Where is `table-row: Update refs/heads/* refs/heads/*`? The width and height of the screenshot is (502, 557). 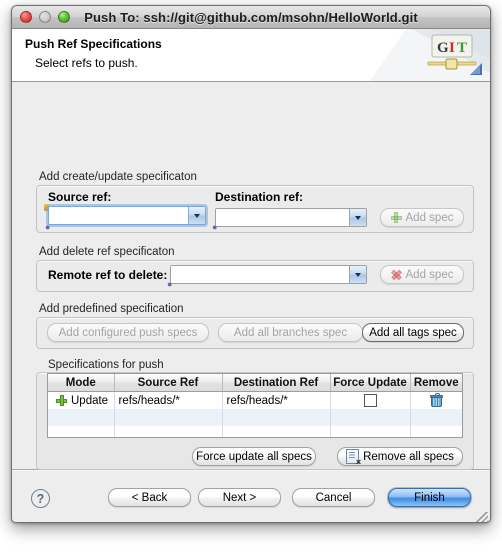 table-row: Update refs/heads/* refs/heads/* is located at coordinates (255, 400).